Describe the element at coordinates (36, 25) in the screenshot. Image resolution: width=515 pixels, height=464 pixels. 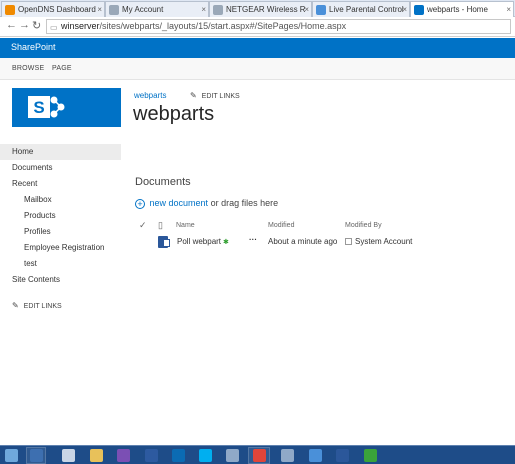
I see `reload-icon: ↻` at that location.